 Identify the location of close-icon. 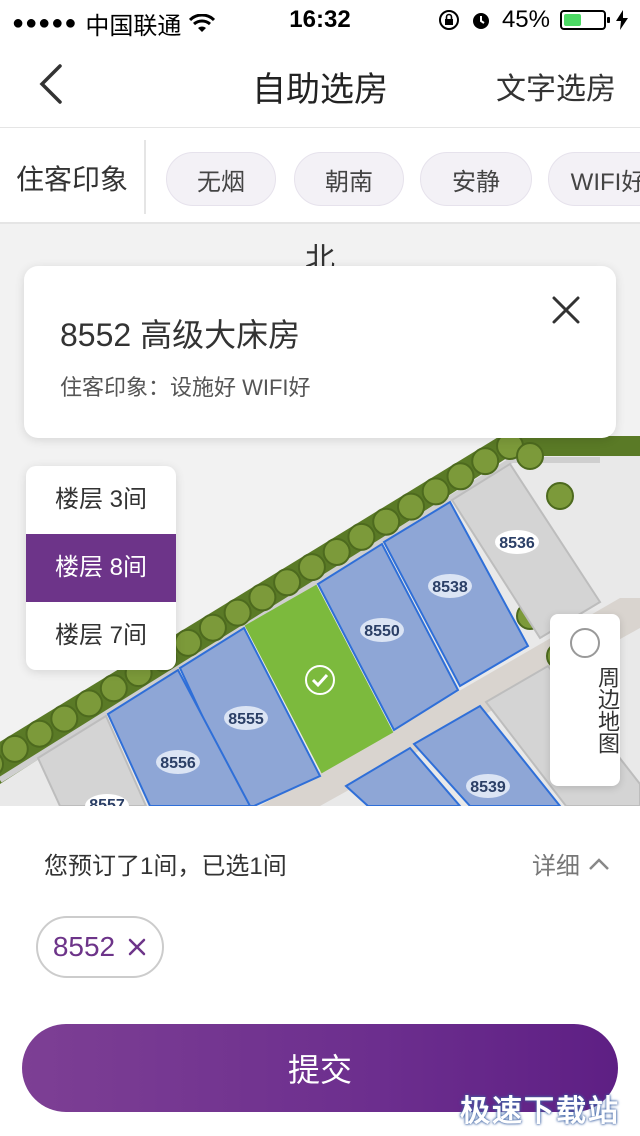
(566, 310).